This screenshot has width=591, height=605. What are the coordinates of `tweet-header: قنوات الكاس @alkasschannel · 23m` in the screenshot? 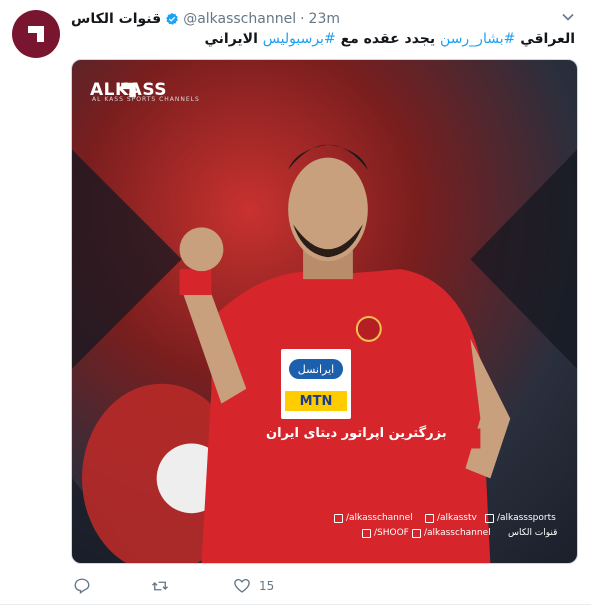 It's located at (205, 19).